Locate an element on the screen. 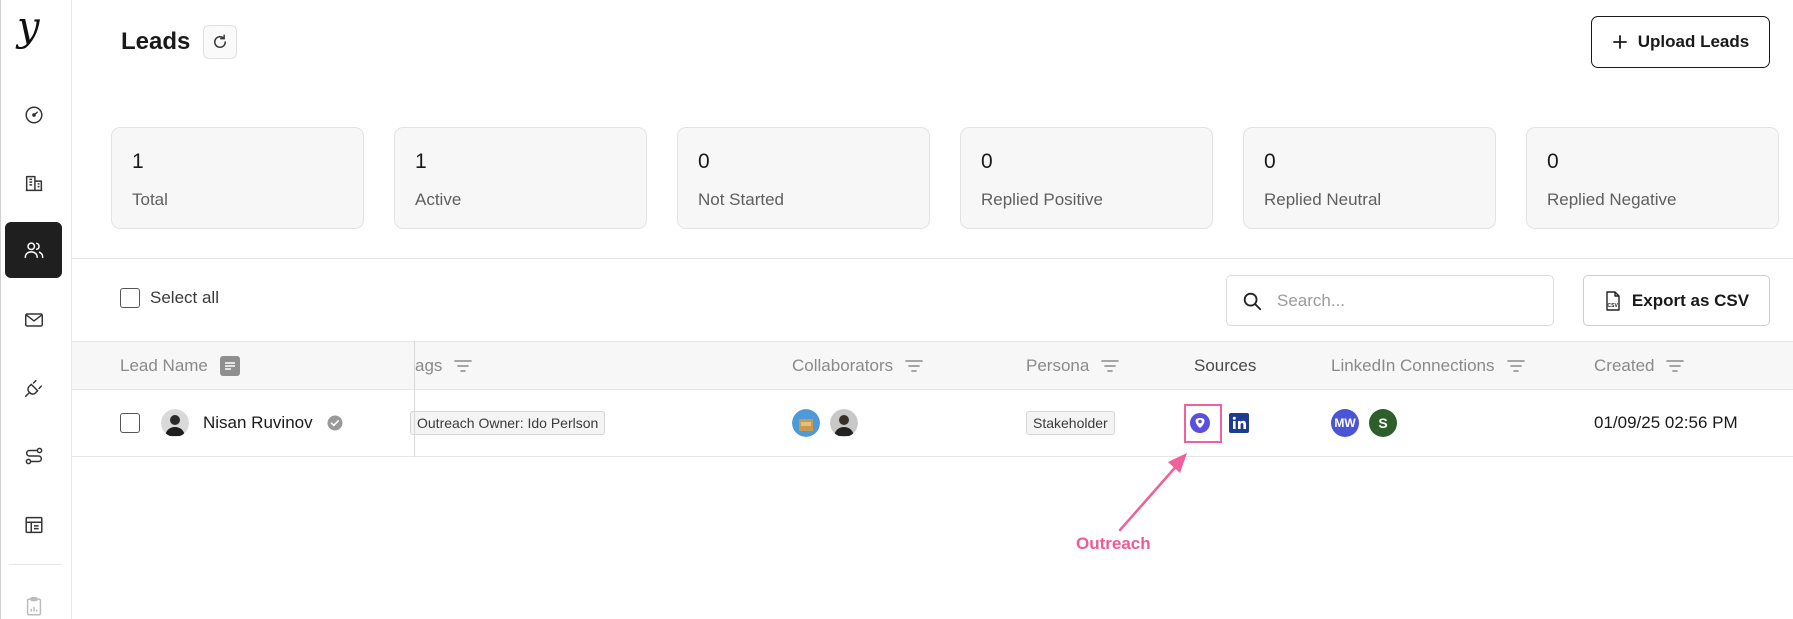  column-header-collaborators: Collaborators is located at coordinates (857, 365).